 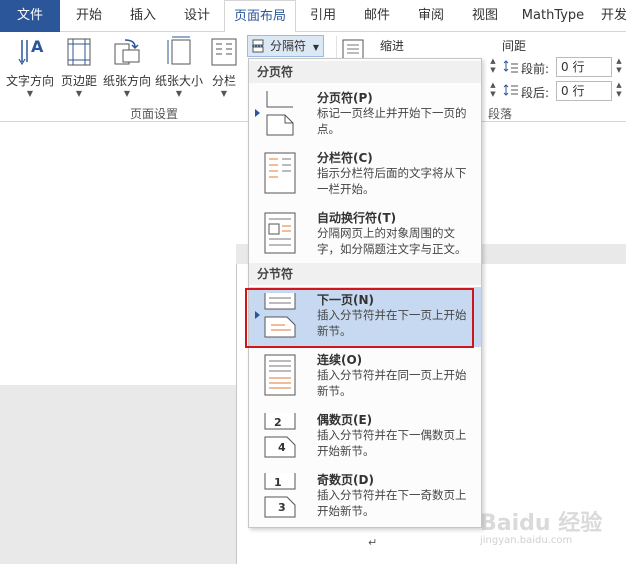 What do you see at coordinates (553, 16) in the screenshot?
I see `tab-mathtype: MathType` at bounding box center [553, 16].